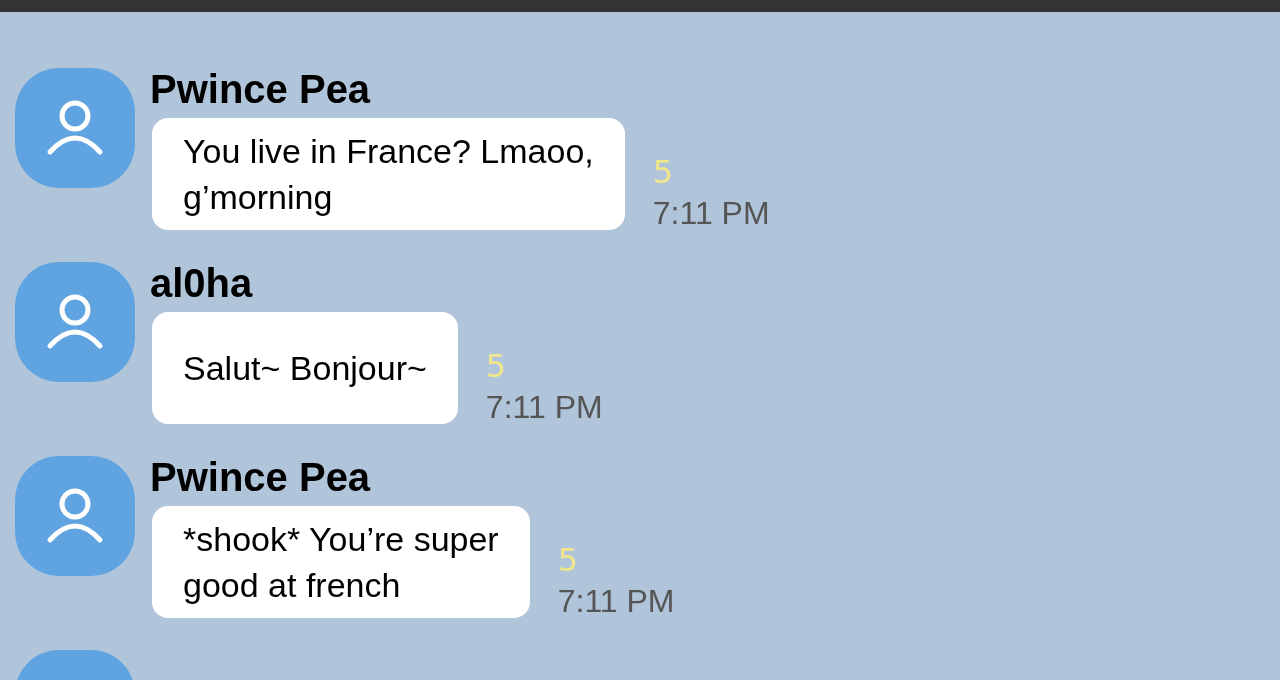 The height and width of the screenshot is (680, 1280). Describe the element at coordinates (202, 283) in the screenshot. I see `sender-name: al0ha` at that location.